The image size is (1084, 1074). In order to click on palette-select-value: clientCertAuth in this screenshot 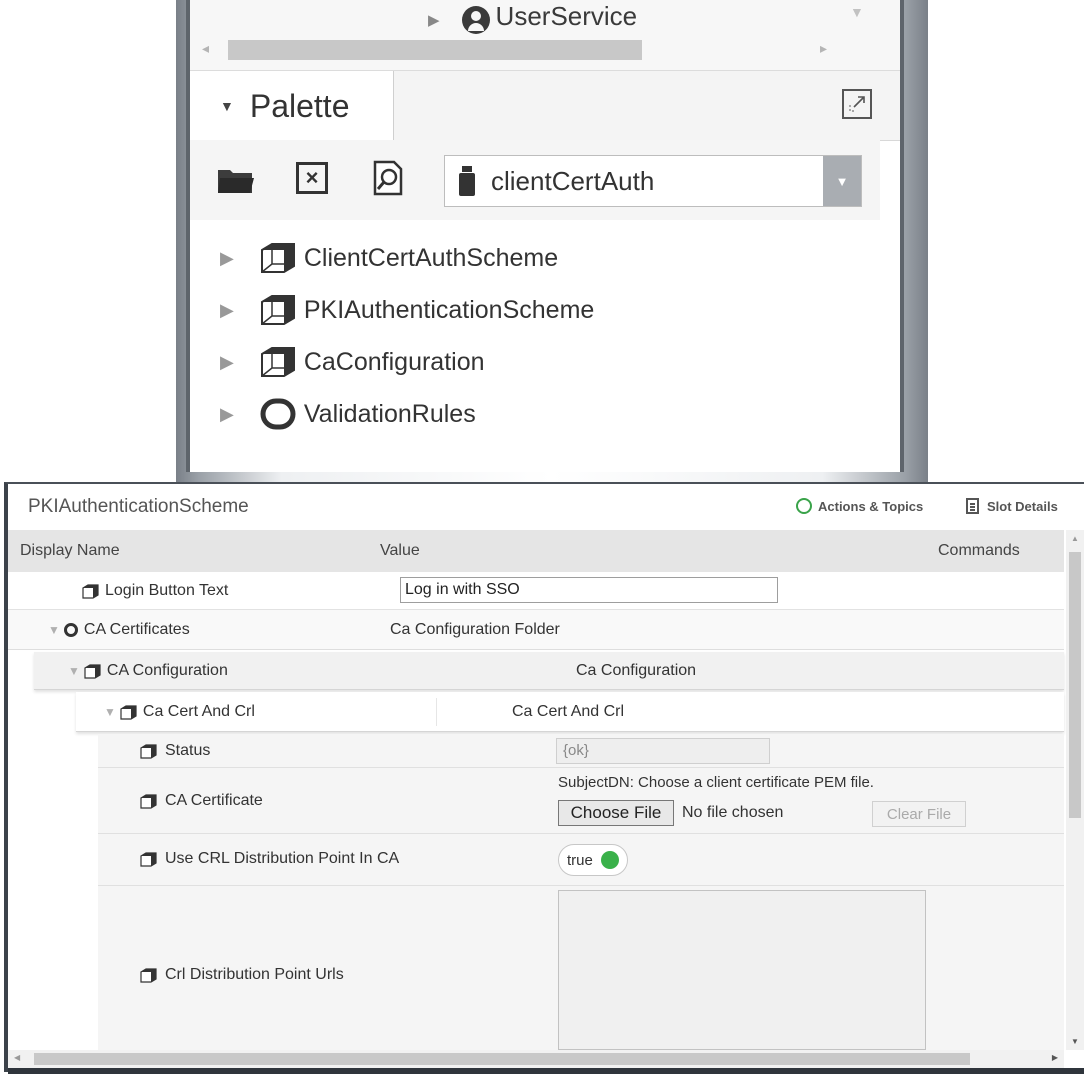, I will do `click(573, 180)`.